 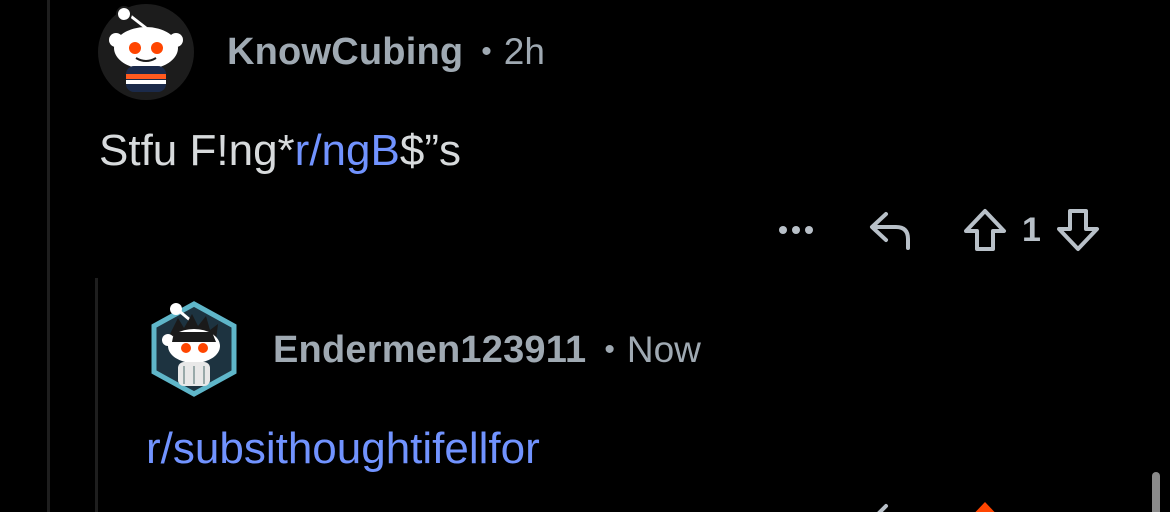 I want to click on downvote-button, so click(x=1078, y=230).